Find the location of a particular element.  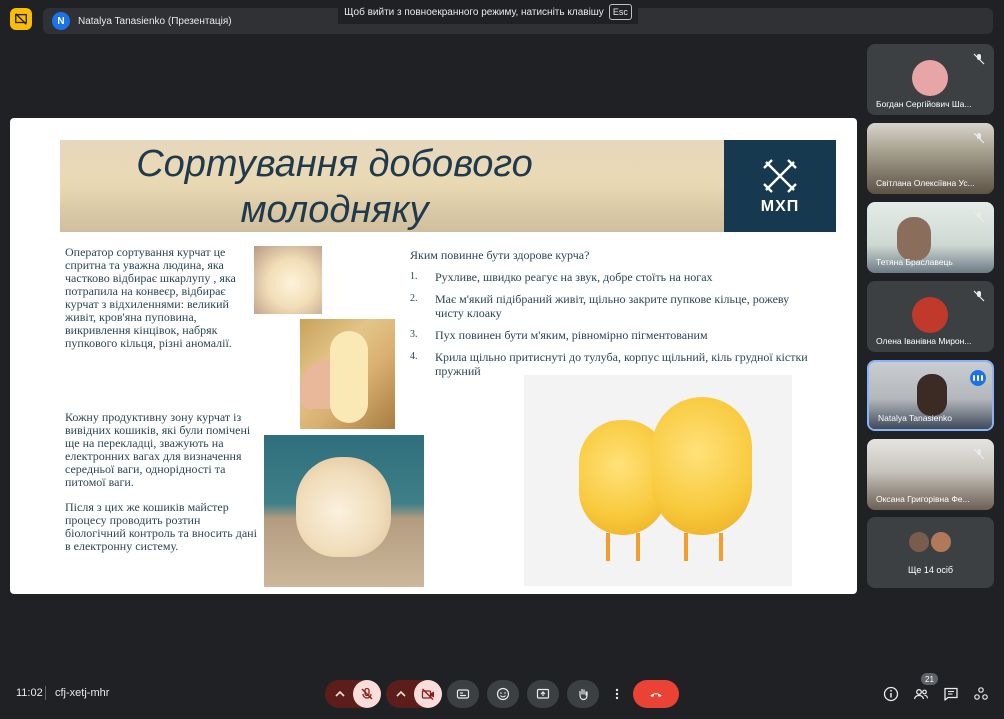

presenter-avatar: N is located at coordinates (61, 21).